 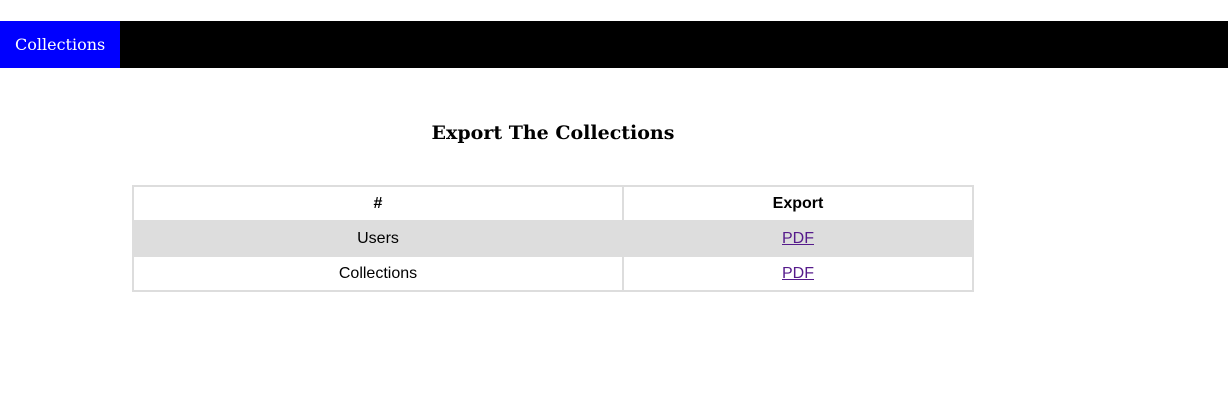 What do you see at coordinates (798, 203) in the screenshot?
I see `column-header-export: Export` at bounding box center [798, 203].